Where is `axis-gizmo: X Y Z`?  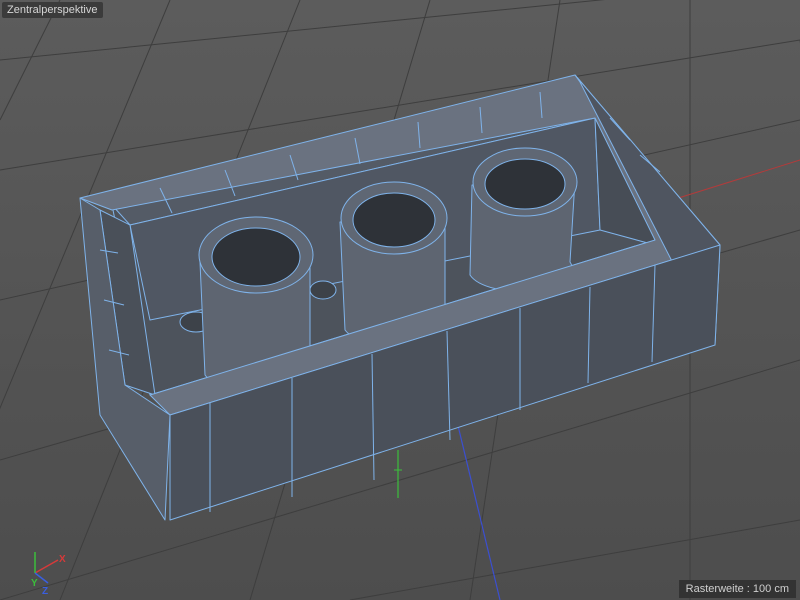 axis-gizmo: X Y Z is located at coordinates (48, 574).